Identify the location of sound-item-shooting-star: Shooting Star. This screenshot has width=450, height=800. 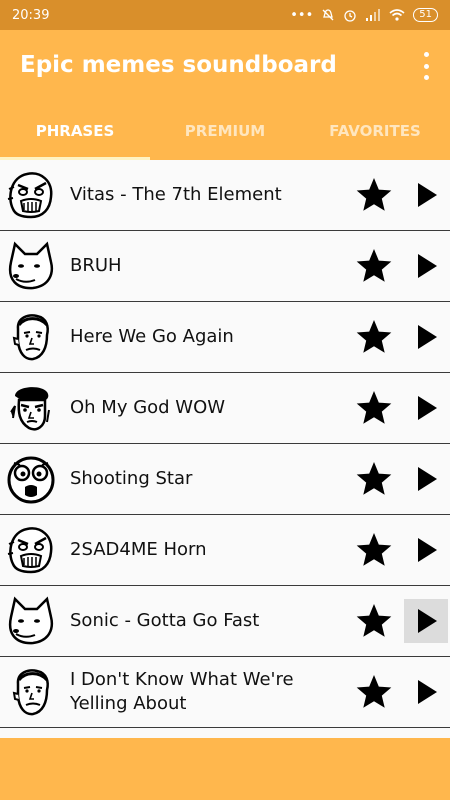
(225, 479).